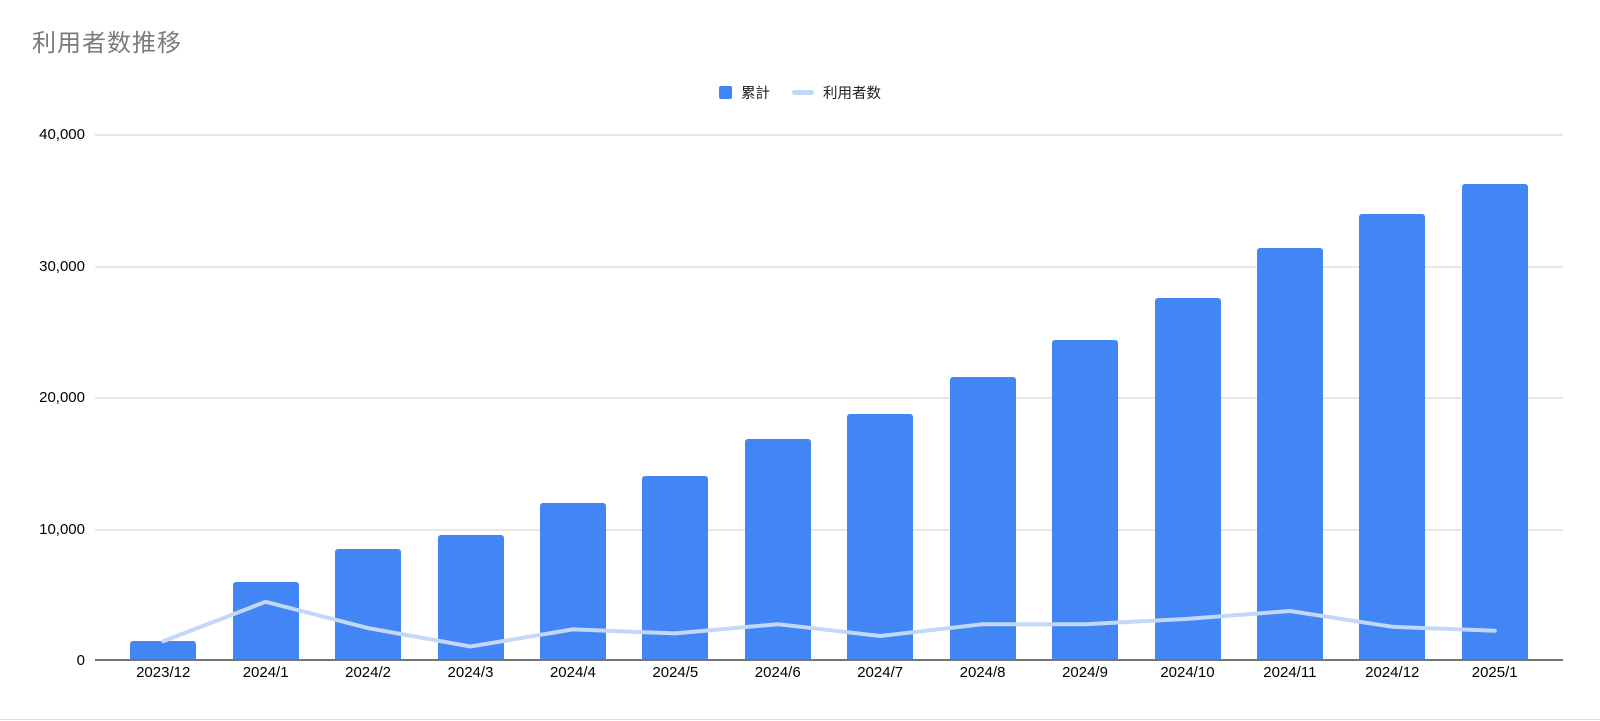  Describe the element at coordinates (982, 672) in the screenshot. I see `x-axis-label: 2024/8` at that location.